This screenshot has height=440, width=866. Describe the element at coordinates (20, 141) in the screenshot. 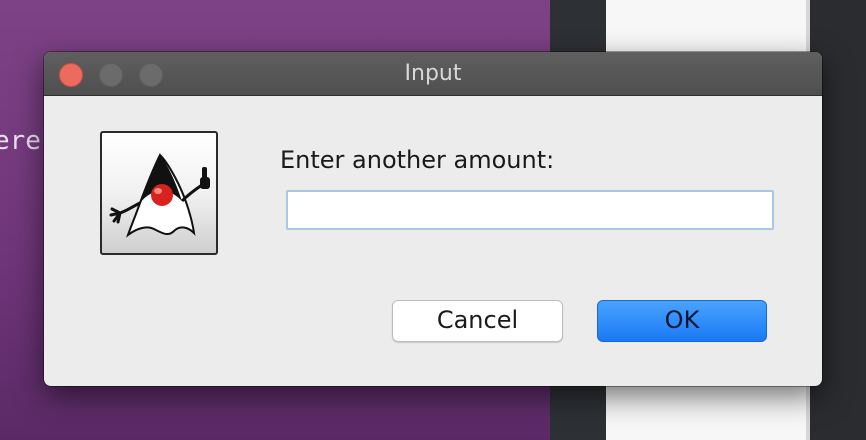

I see `background-terminal-text: ere` at that location.